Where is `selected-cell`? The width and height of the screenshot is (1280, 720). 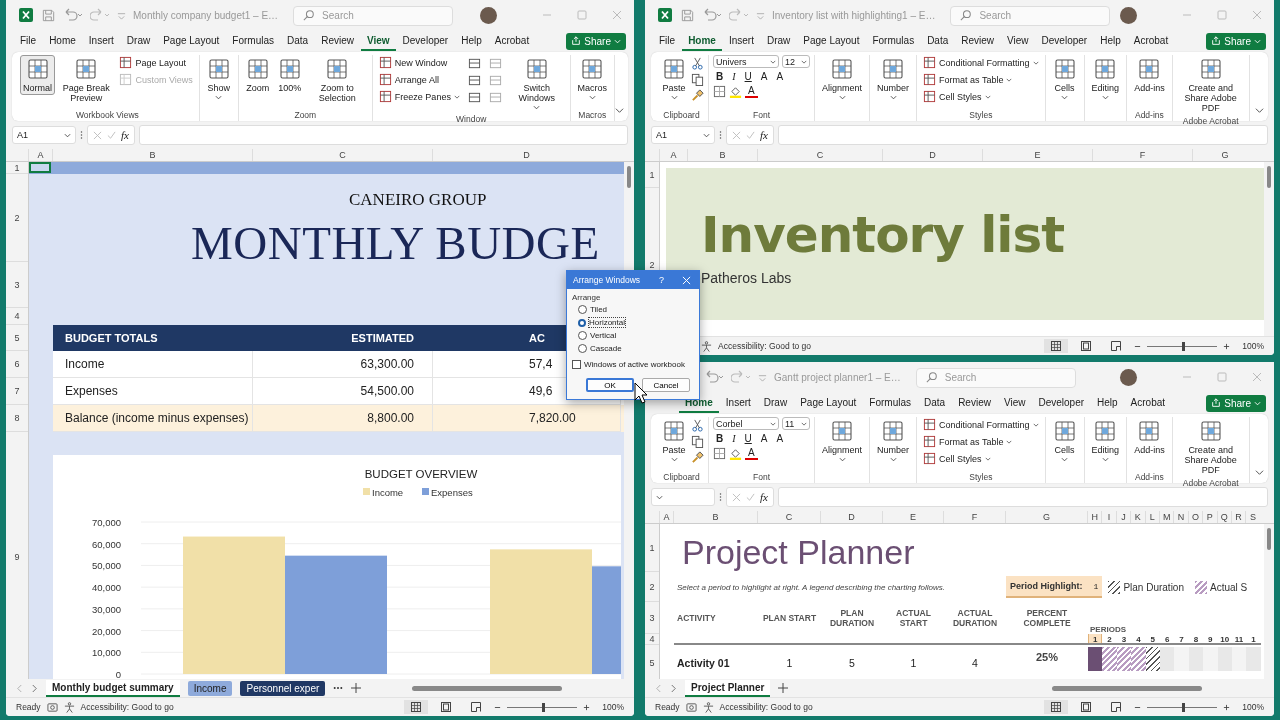 selected-cell is located at coordinates (40, 167).